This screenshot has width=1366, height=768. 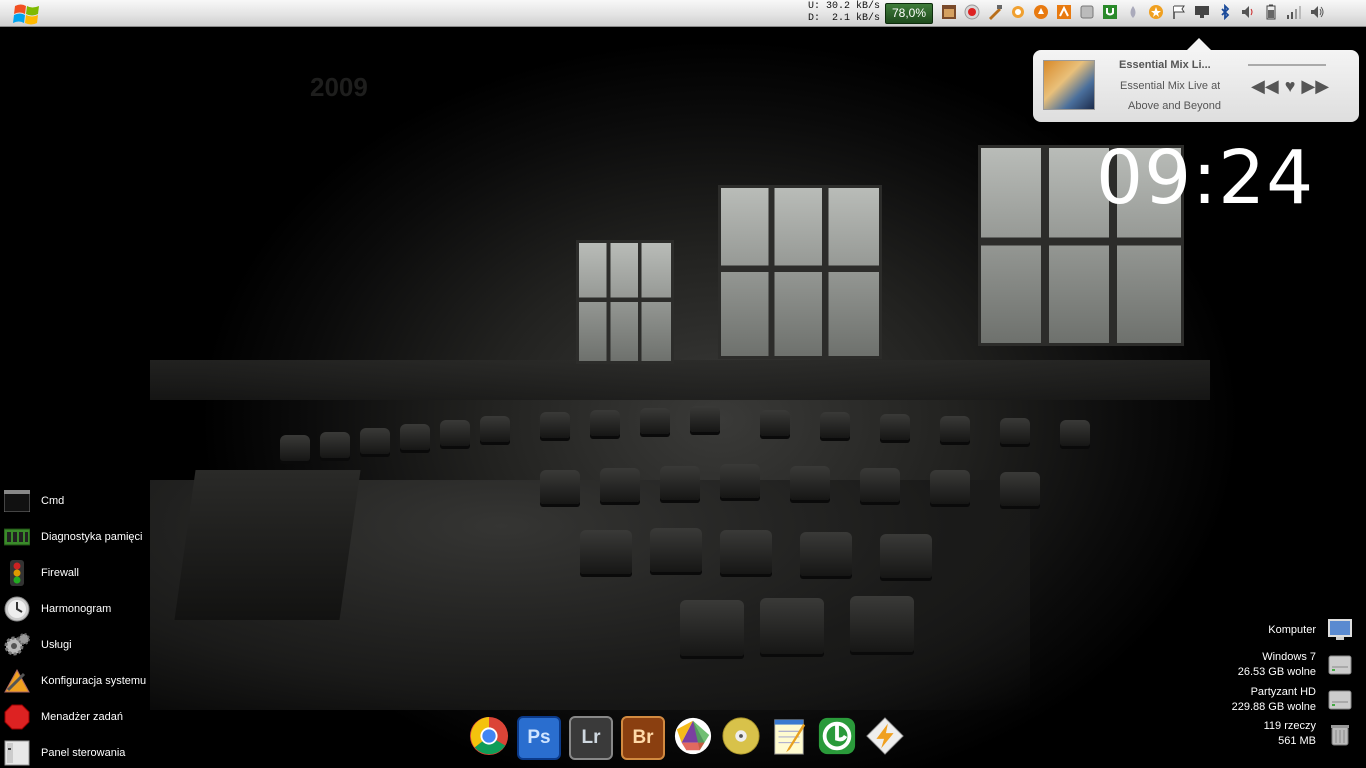 I want to click on drop-icon, so click(x=1133, y=12).